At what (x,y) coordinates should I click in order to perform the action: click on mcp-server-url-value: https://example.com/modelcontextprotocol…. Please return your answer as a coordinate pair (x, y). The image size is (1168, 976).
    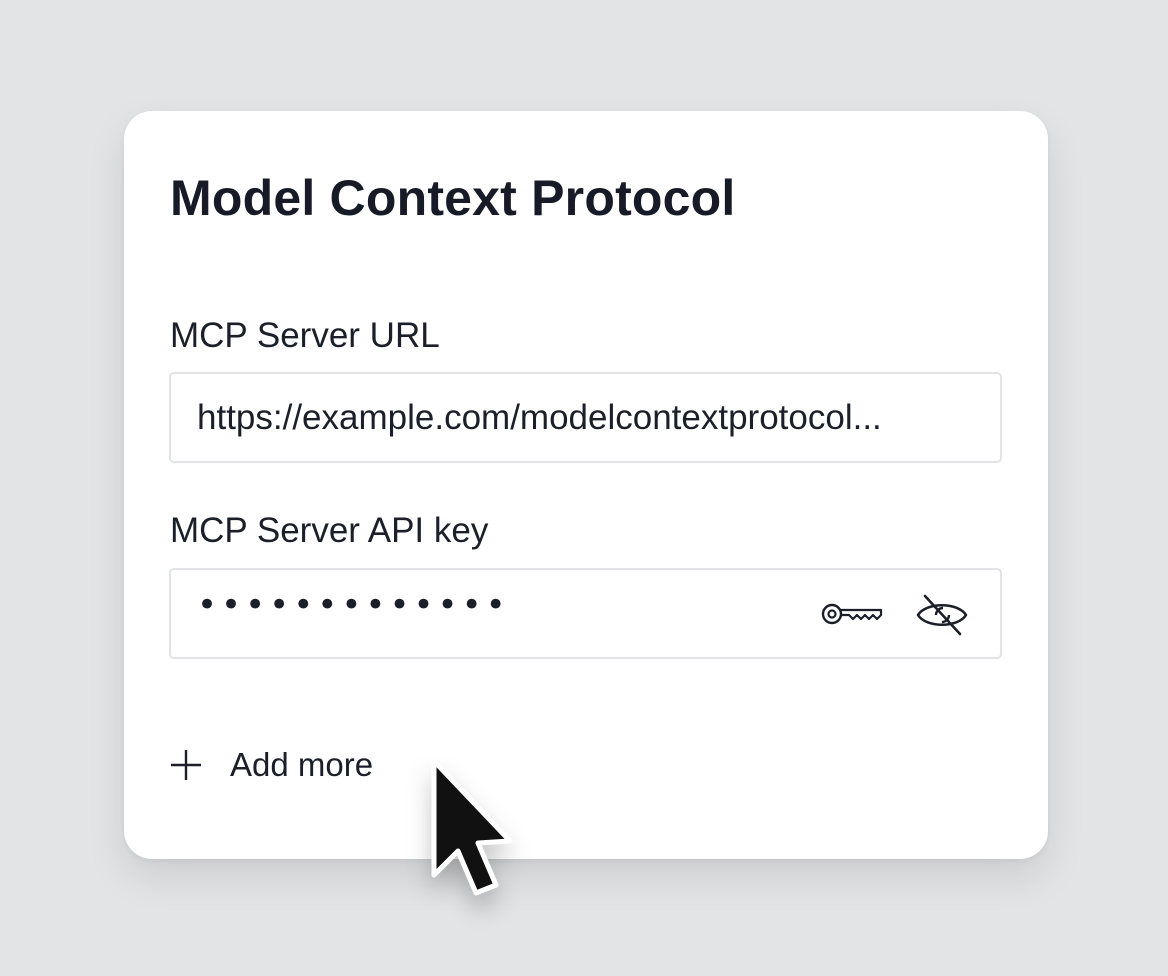
    Looking at the image, I should click on (539, 417).